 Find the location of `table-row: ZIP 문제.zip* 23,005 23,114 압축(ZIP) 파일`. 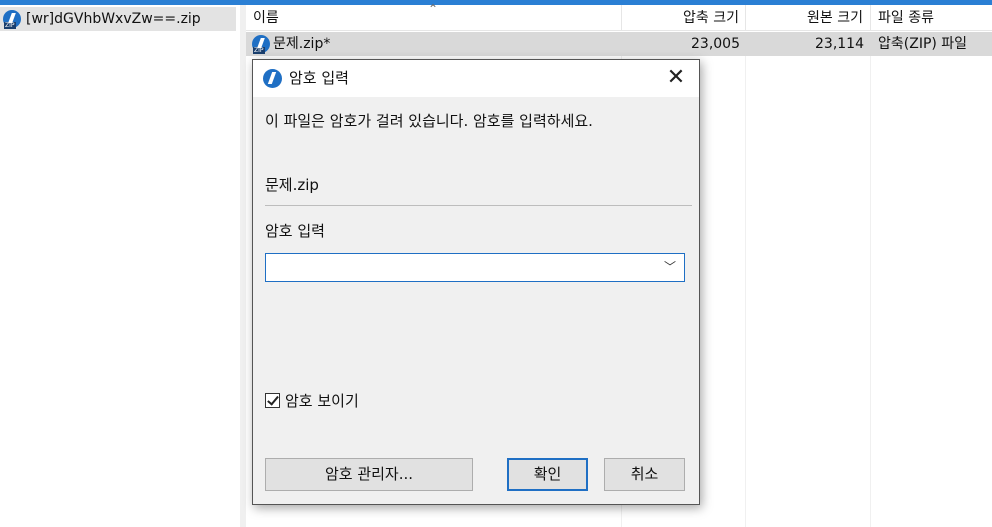

table-row: ZIP 문제.zip* 23,005 23,114 압축(ZIP) 파일 is located at coordinates (619, 44).